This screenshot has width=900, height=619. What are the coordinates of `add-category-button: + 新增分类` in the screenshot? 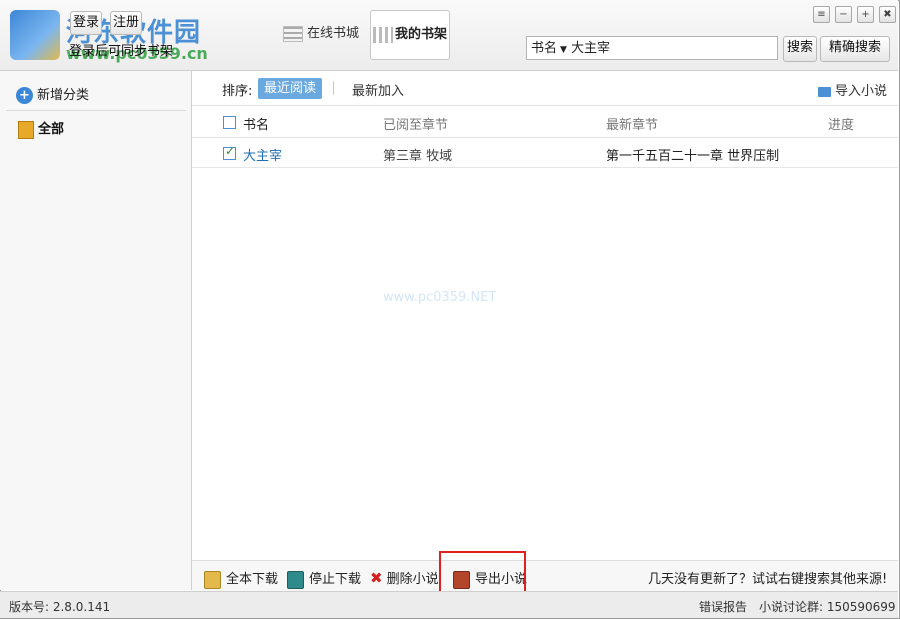 It's located at (52, 94).